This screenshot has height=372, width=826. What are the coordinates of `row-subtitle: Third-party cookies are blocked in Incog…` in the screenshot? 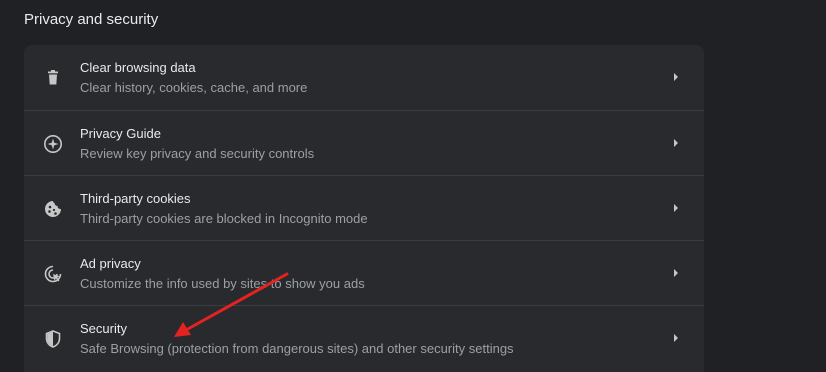 It's located at (224, 218).